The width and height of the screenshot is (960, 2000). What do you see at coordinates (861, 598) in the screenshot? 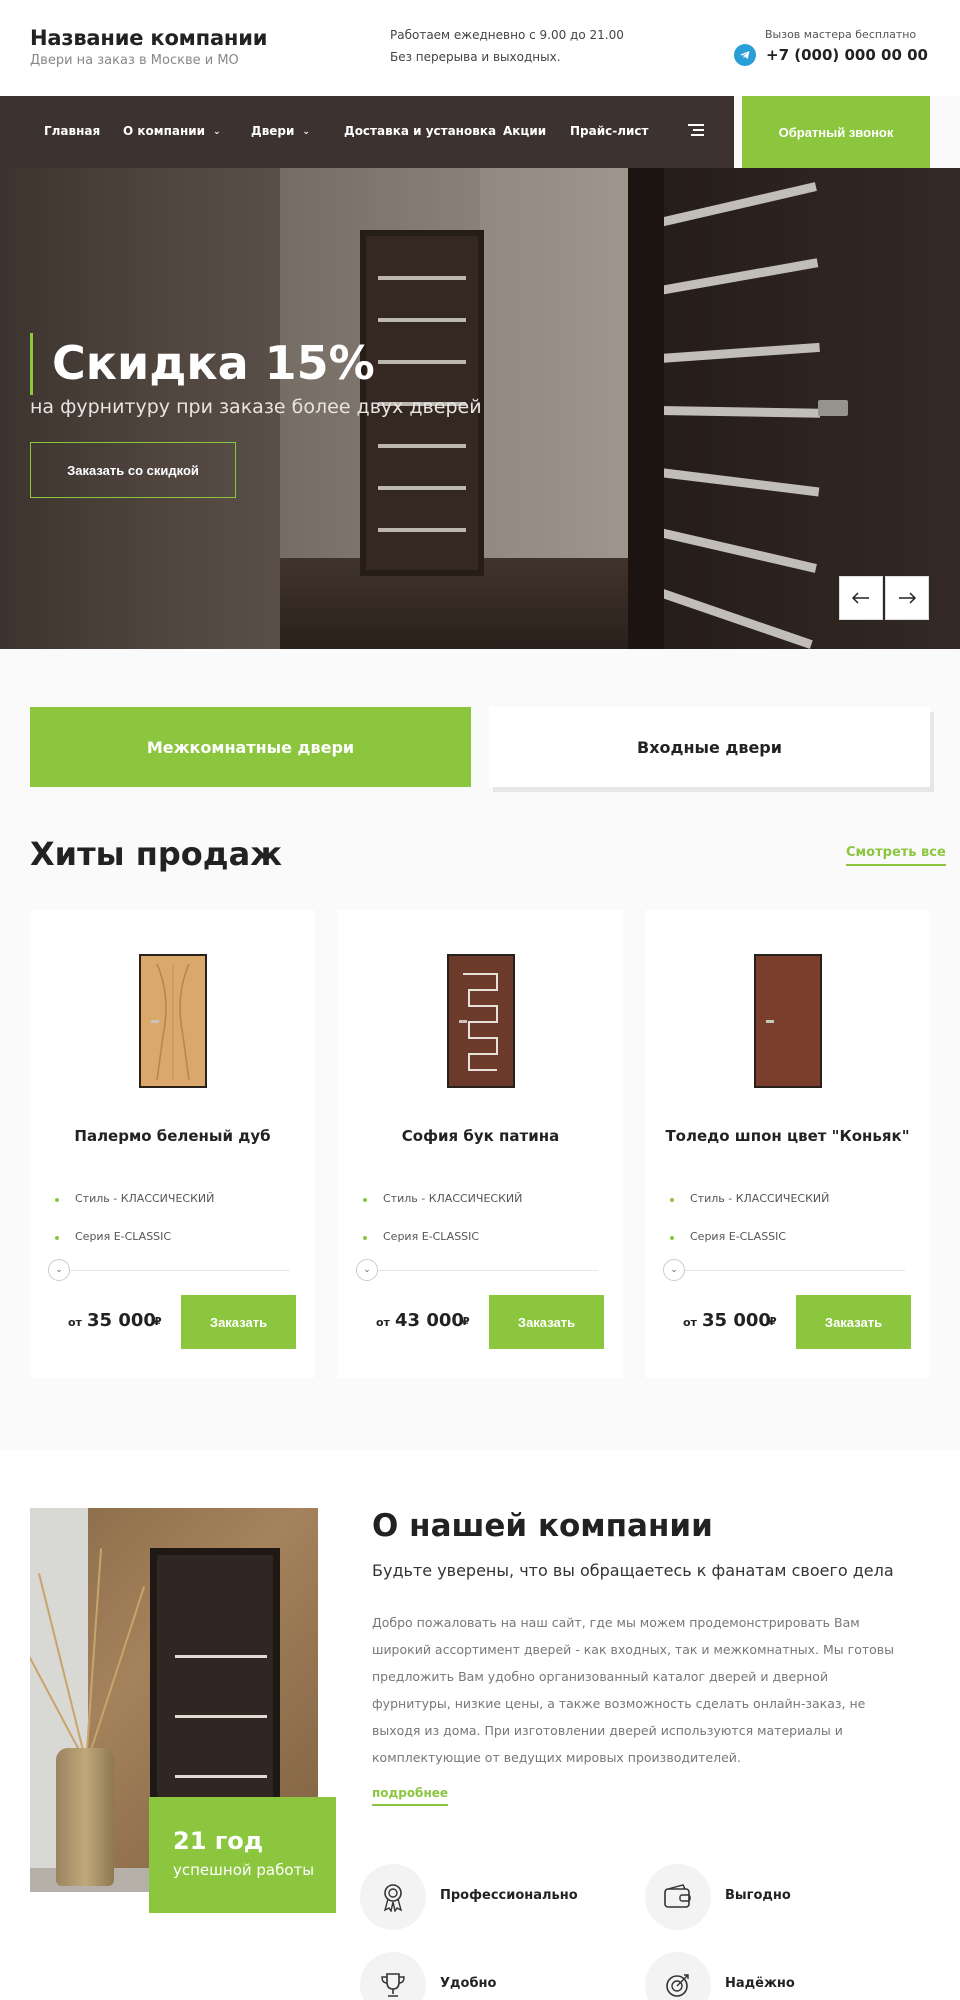
I see `arrow-left-icon` at bounding box center [861, 598].